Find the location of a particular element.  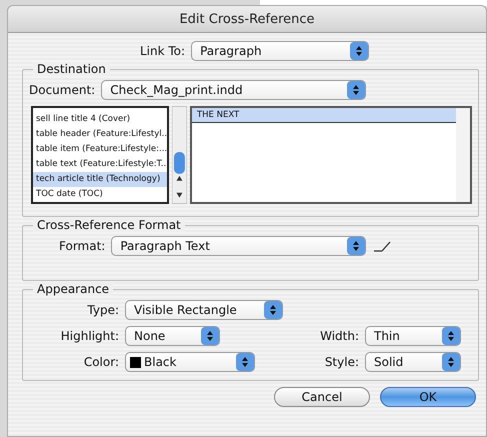

color-popup: Black is located at coordinates (190, 362).